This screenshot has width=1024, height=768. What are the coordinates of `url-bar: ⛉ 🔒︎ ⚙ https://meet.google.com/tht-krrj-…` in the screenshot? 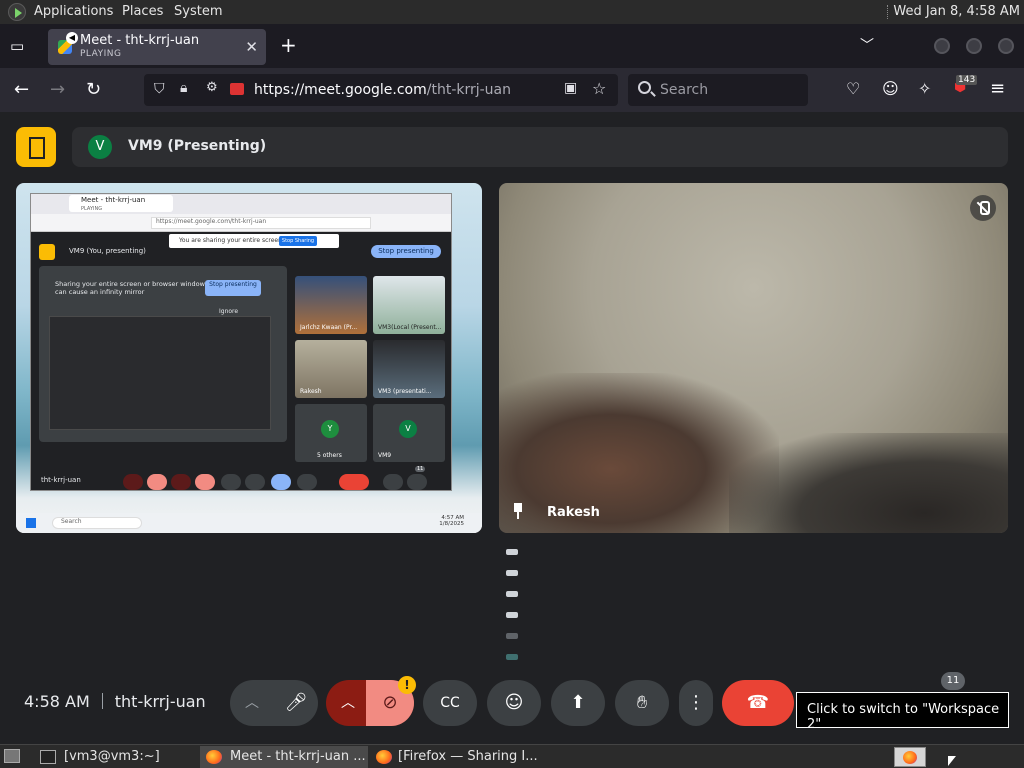 It's located at (381, 90).